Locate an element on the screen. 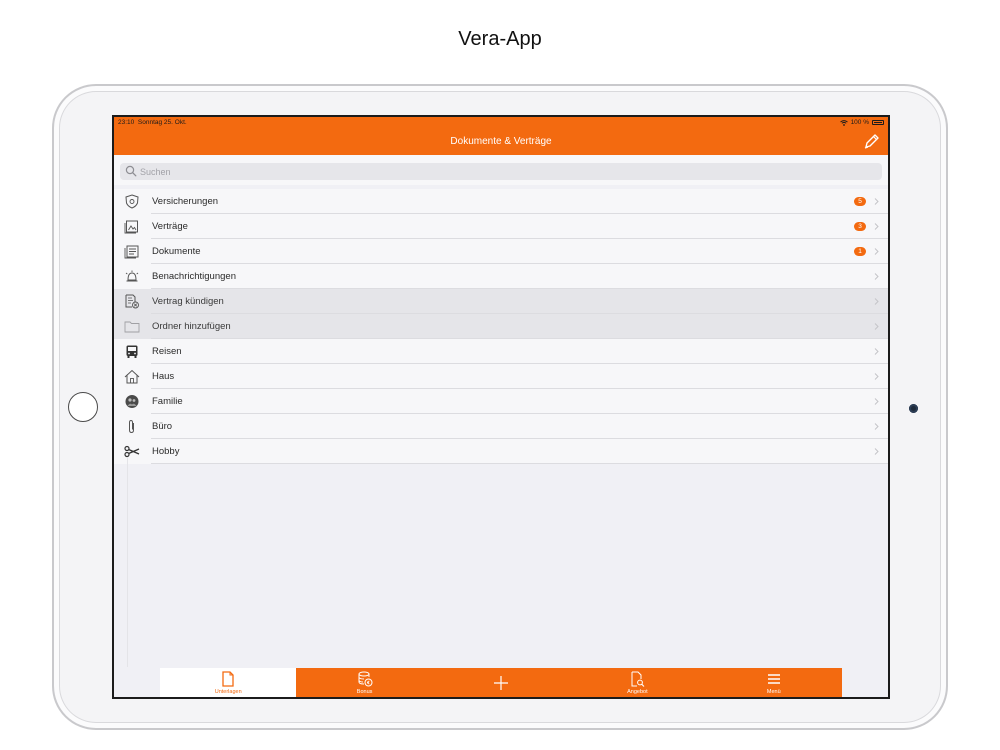 This screenshot has width=1000, height=750. pencil-icon is located at coordinates (871, 141).